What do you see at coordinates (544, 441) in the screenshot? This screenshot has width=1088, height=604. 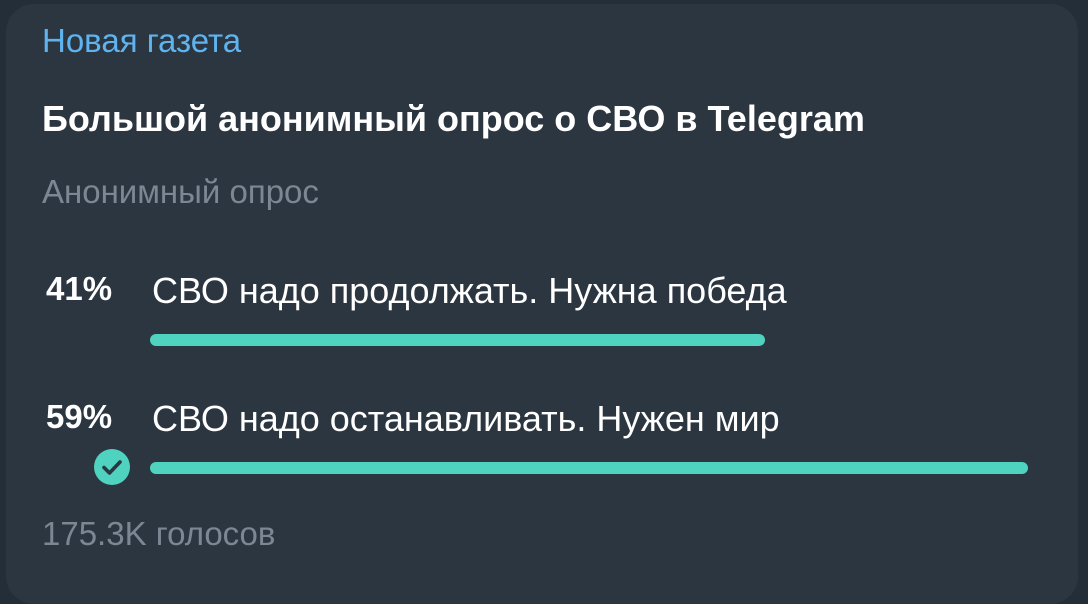 I see `poll-option-2: 59% СВО надо останавливать. Нужен мир` at bounding box center [544, 441].